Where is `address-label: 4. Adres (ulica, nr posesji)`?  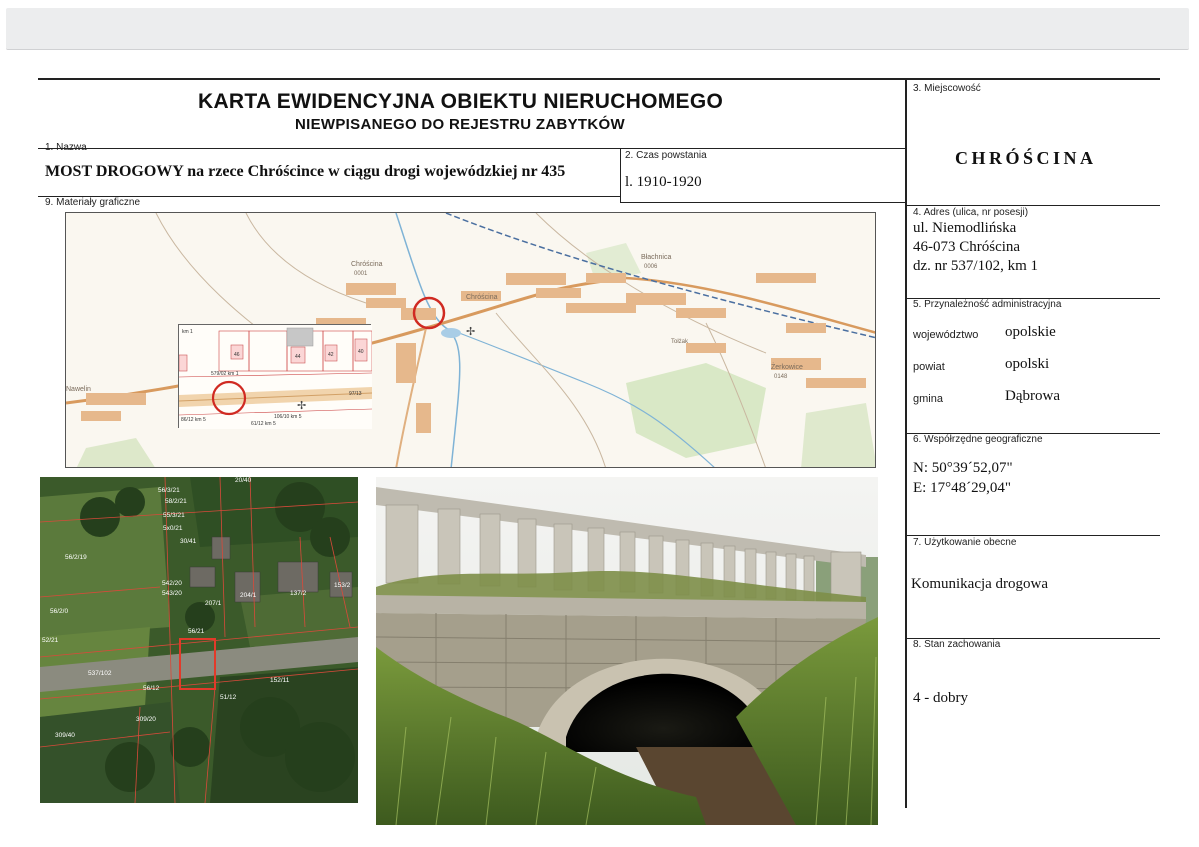 address-label: 4. Adres (ulica, nr posesji) is located at coordinates (971, 212).